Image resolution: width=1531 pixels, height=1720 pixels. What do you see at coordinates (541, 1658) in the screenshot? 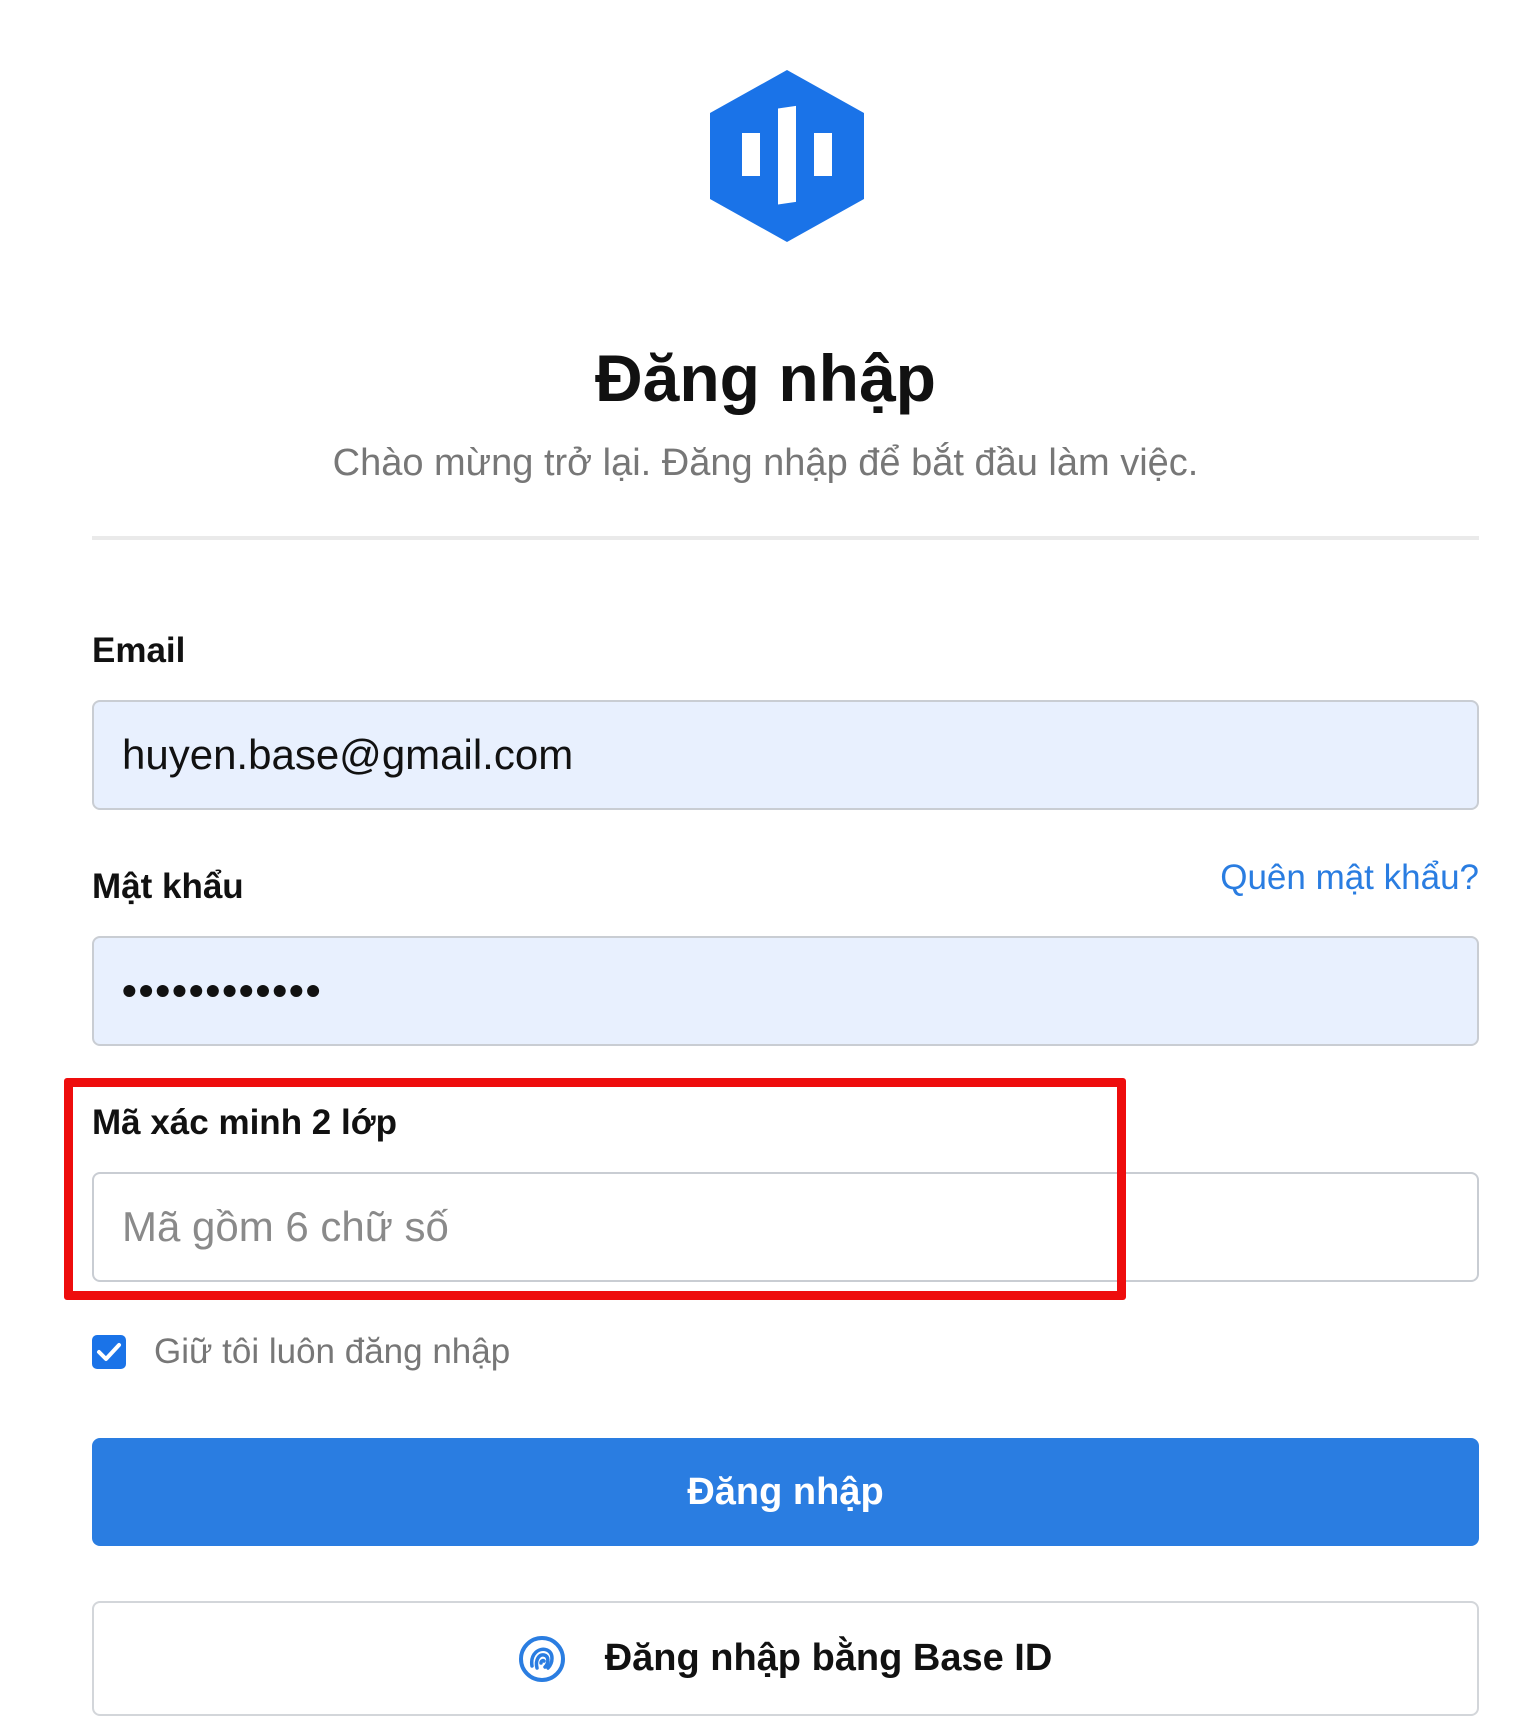
I see `fingerprint-icon` at bounding box center [541, 1658].